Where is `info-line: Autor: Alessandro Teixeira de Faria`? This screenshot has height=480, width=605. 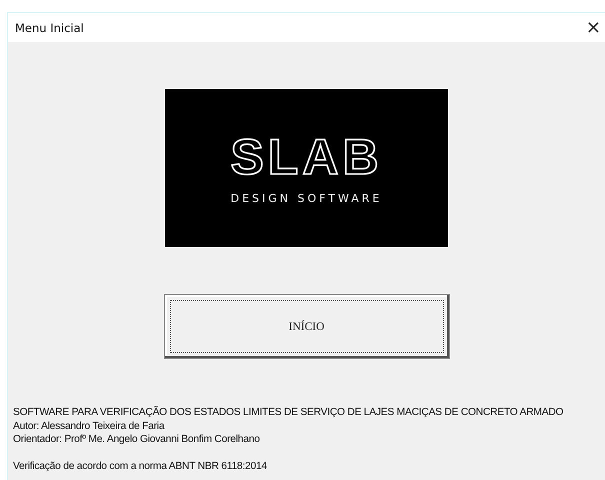
info-line: Autor: Alessandro Teixeira de Faria is located at coordinates (89, 426).